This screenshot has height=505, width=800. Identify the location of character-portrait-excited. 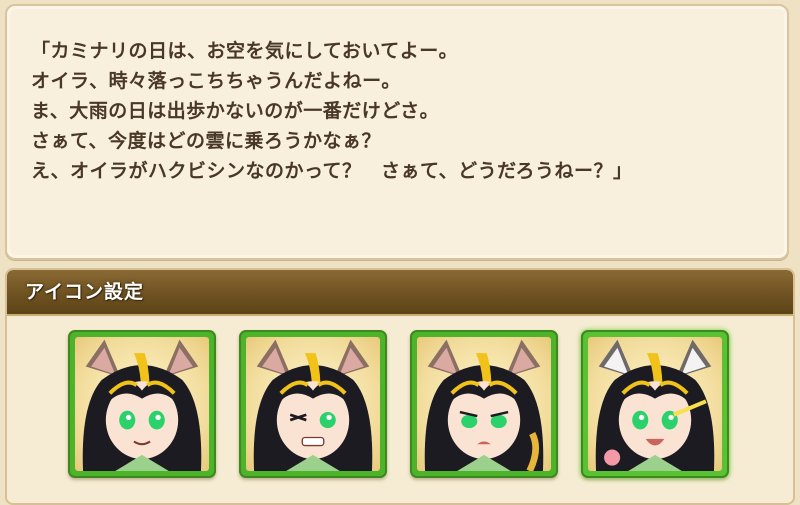
(655, 404).